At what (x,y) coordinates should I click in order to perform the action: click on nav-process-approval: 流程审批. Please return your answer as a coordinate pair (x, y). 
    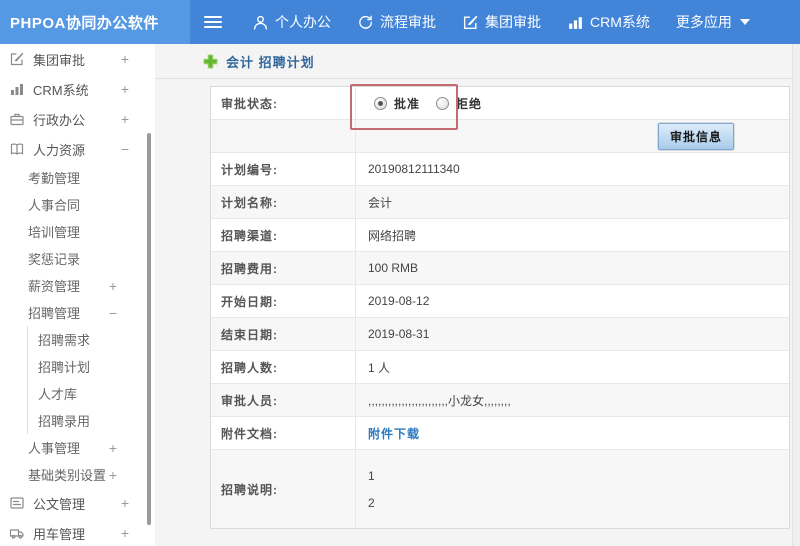
    Looking at the image, I should click on (396, 22).